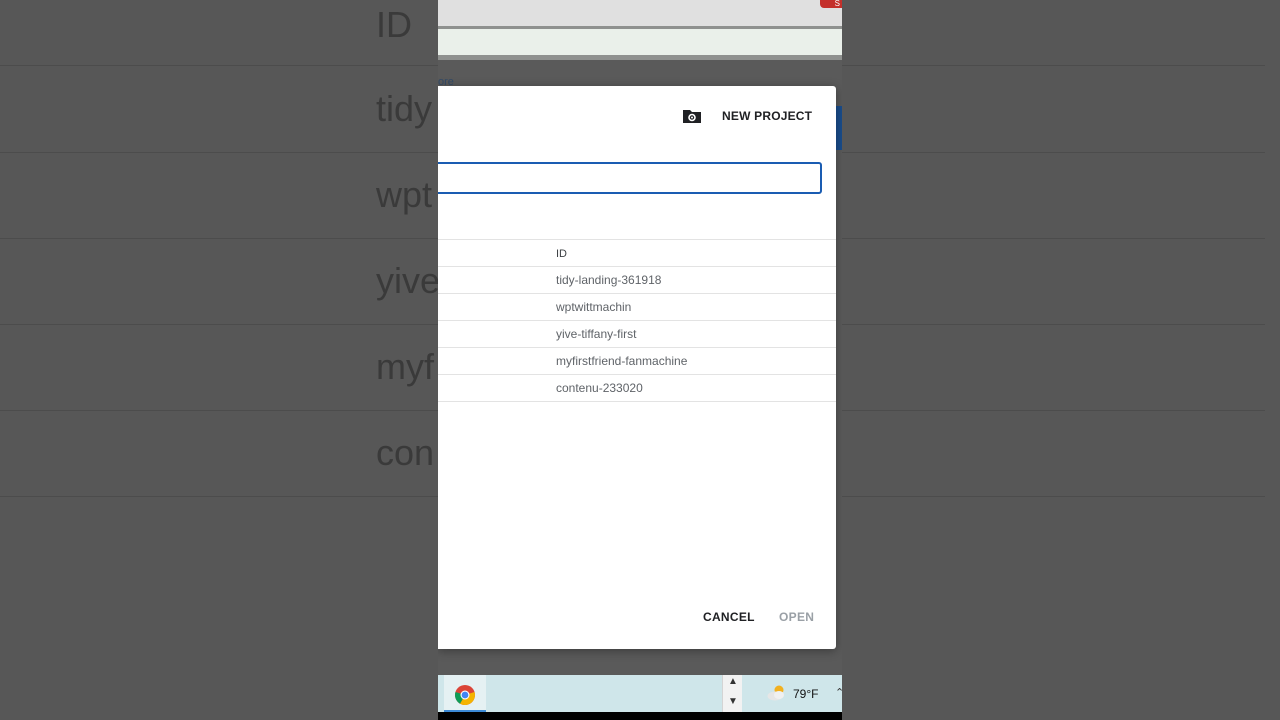  I want to click on project-search-input, so click(630, 178).